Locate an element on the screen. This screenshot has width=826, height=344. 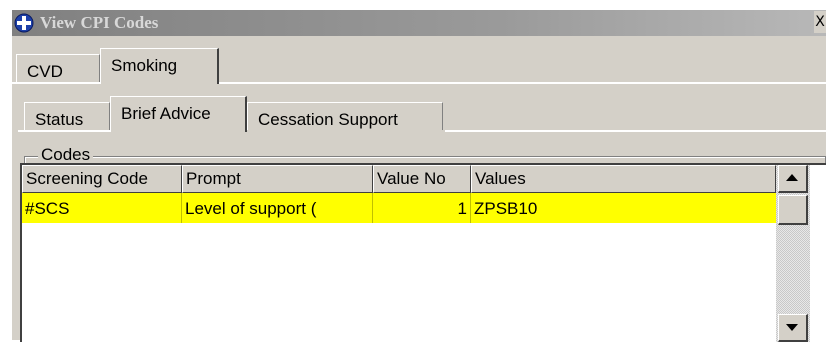
grid-header: Screening Code Prompt Value No Values is located at coordinates (399, 179).